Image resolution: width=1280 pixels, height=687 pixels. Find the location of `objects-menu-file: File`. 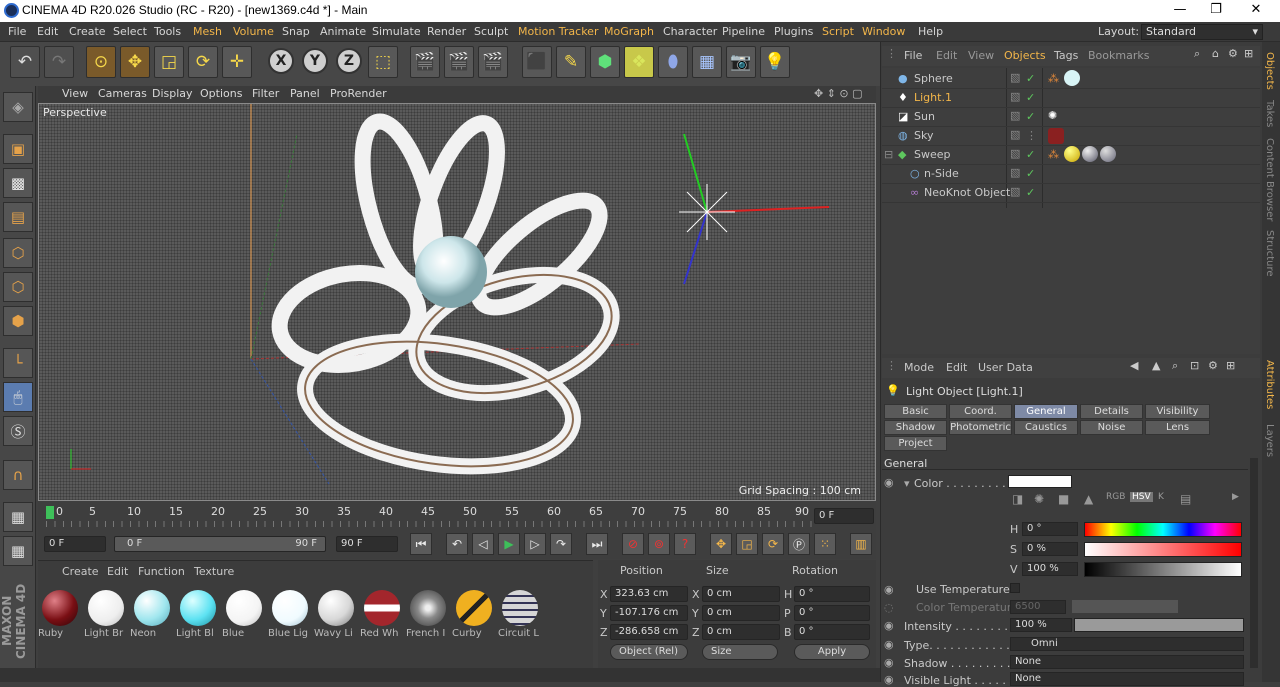

objects-menu-file: File is located at coordinates (913, 55).